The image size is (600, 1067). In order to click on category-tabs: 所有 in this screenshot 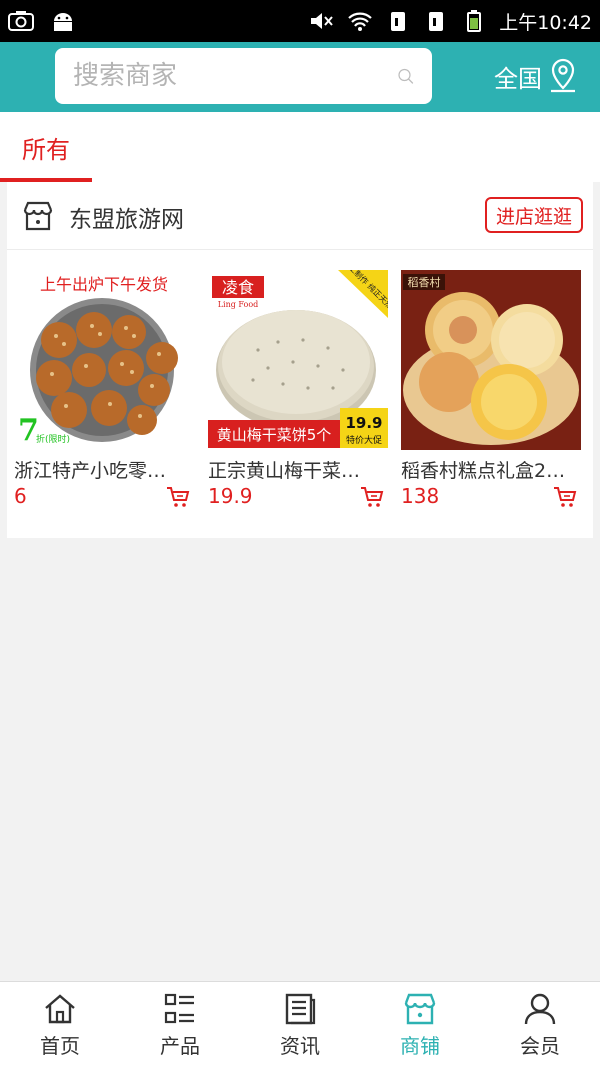, I will do `click(300, 147)`.